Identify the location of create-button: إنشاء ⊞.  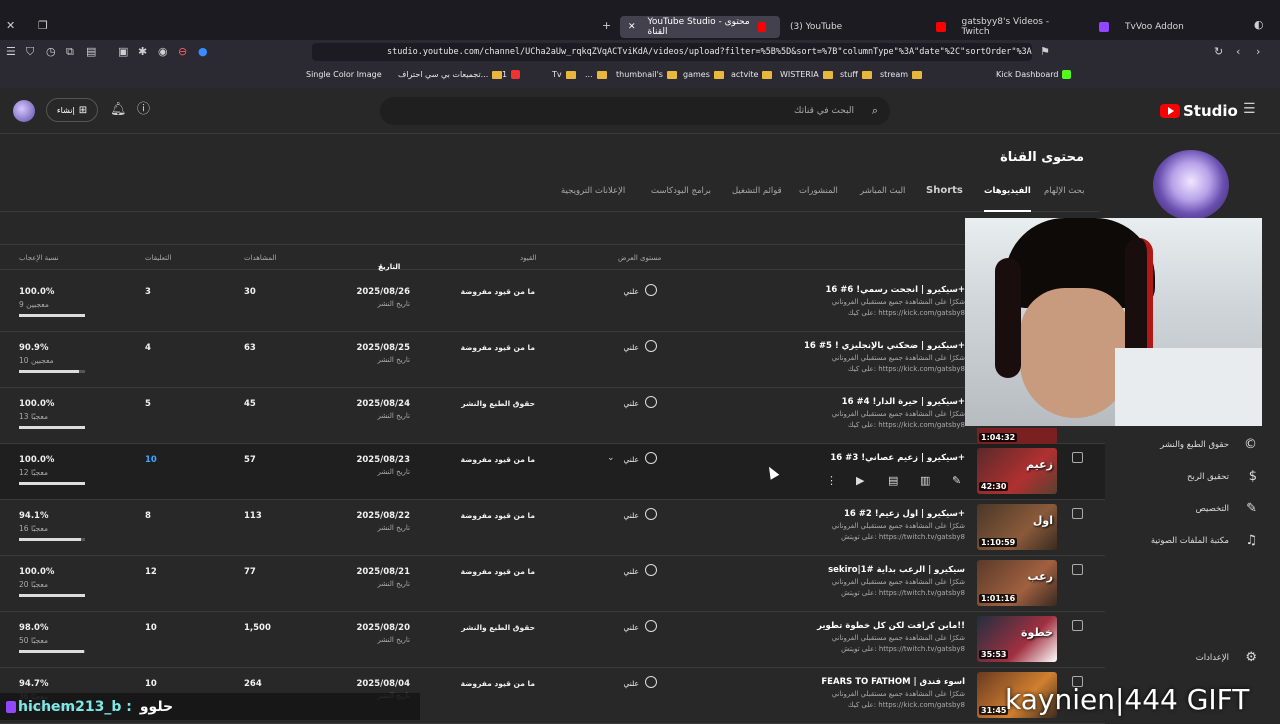
(72, 110).